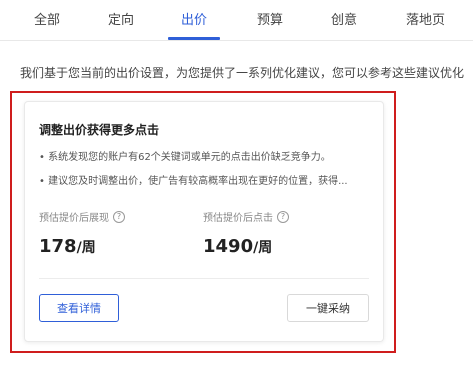  Describe the element at coordinates (328, 308) in the screenshot. I see `one-click-adopt-button: 一键采纳` at that location.